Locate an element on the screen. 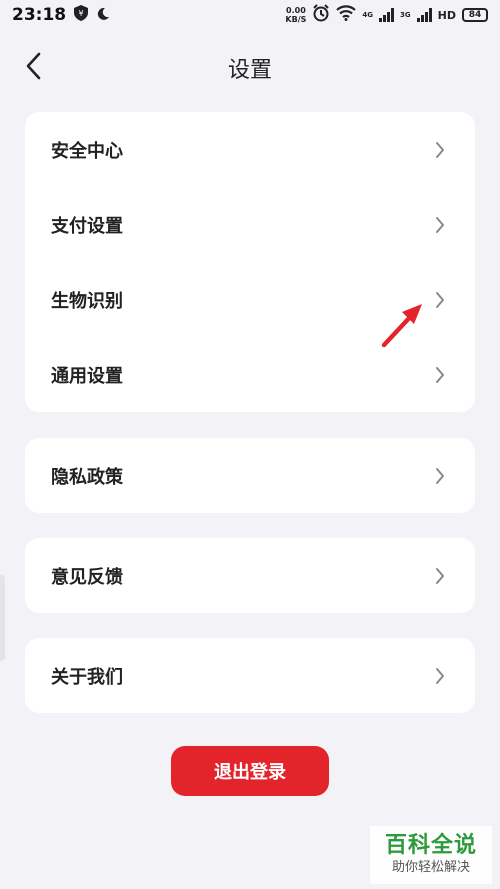  status-time: 23:18 is located at coordinates (39, 15).